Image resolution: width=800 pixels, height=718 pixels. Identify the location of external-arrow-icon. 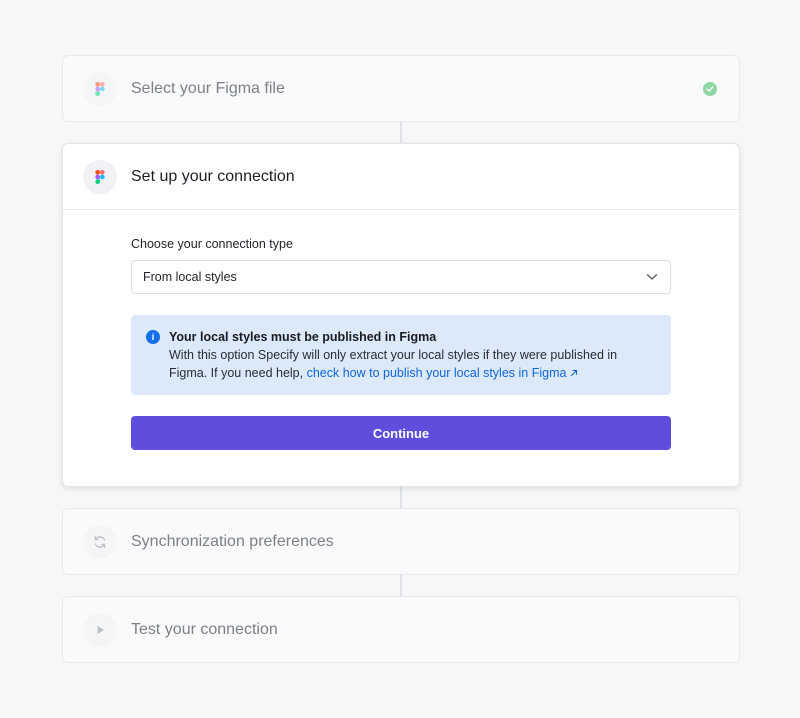
(574, 373).